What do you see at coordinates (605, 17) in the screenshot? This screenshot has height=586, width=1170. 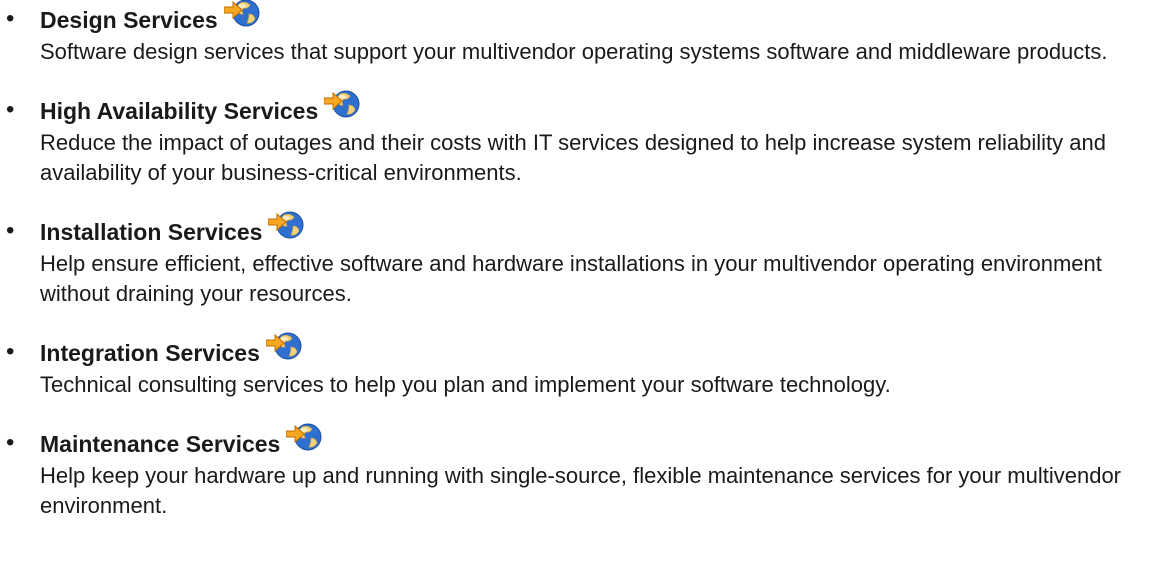 I see `service-title-line: Design Services` at bounding box center [605, 17].